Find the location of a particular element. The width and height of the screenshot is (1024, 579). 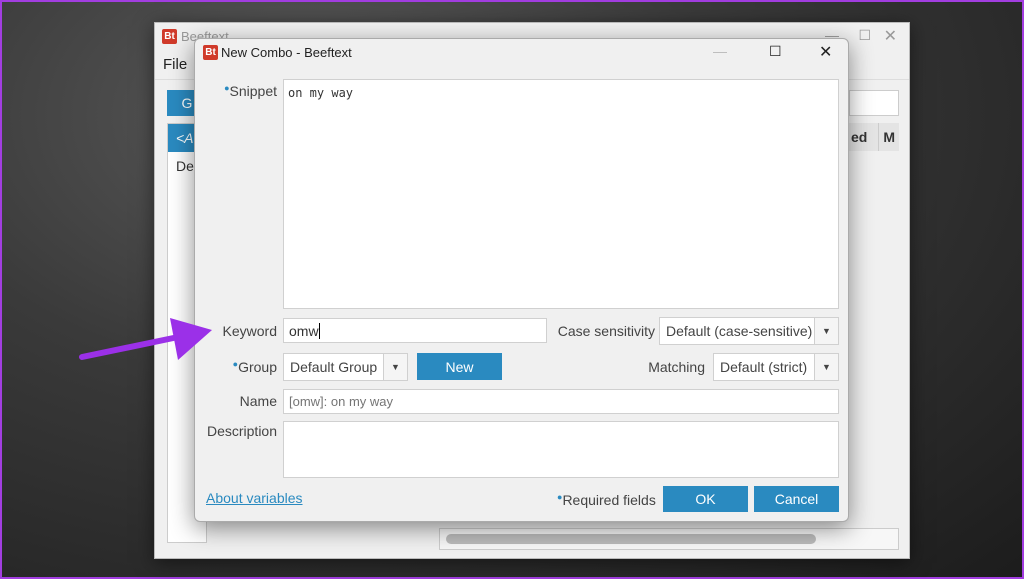

case-sensitivity-label: Case sensitivity is located at coordinates (606, 331).